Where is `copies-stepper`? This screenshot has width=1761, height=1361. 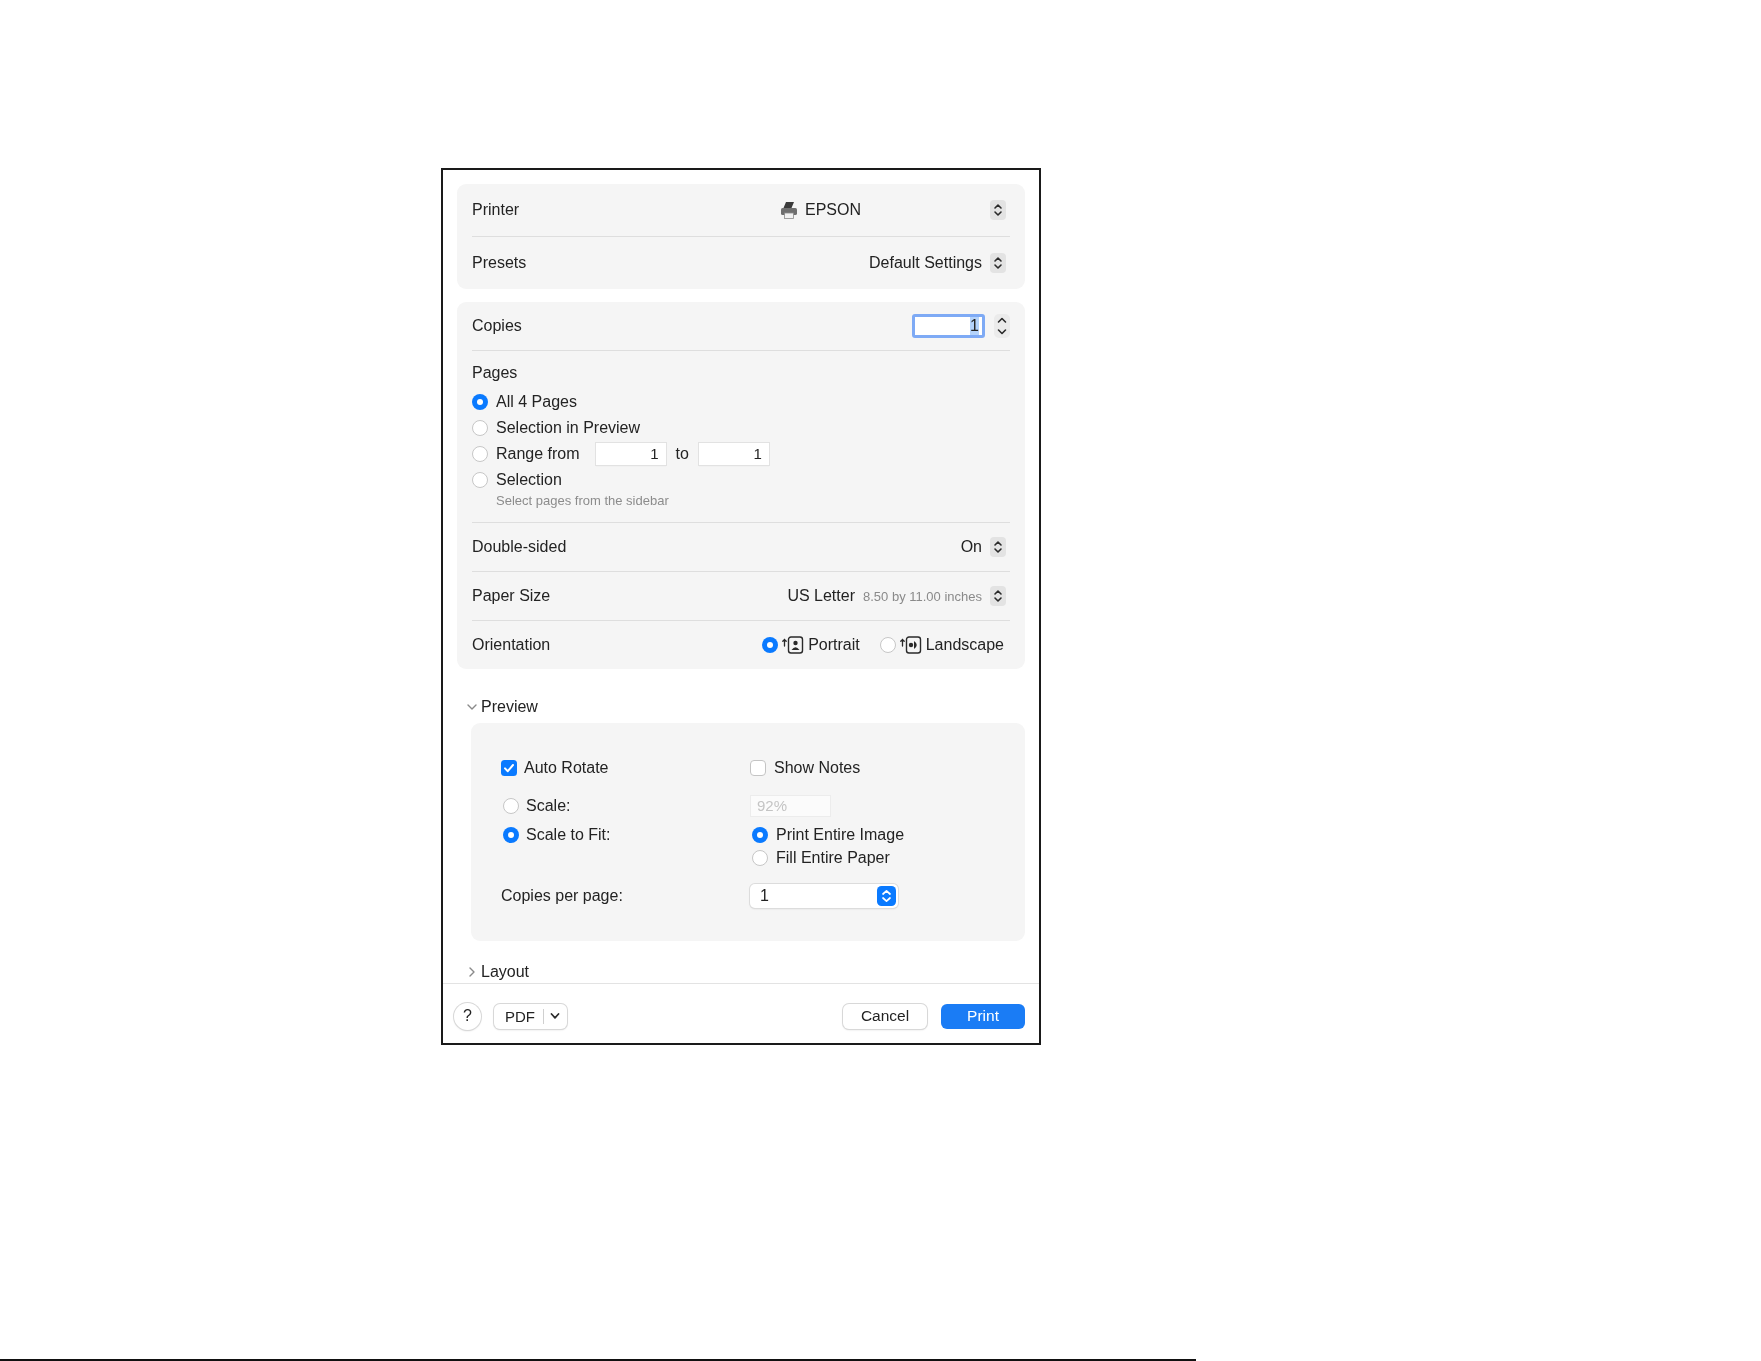 copies-stepper is located at coordinates (1002, 326).